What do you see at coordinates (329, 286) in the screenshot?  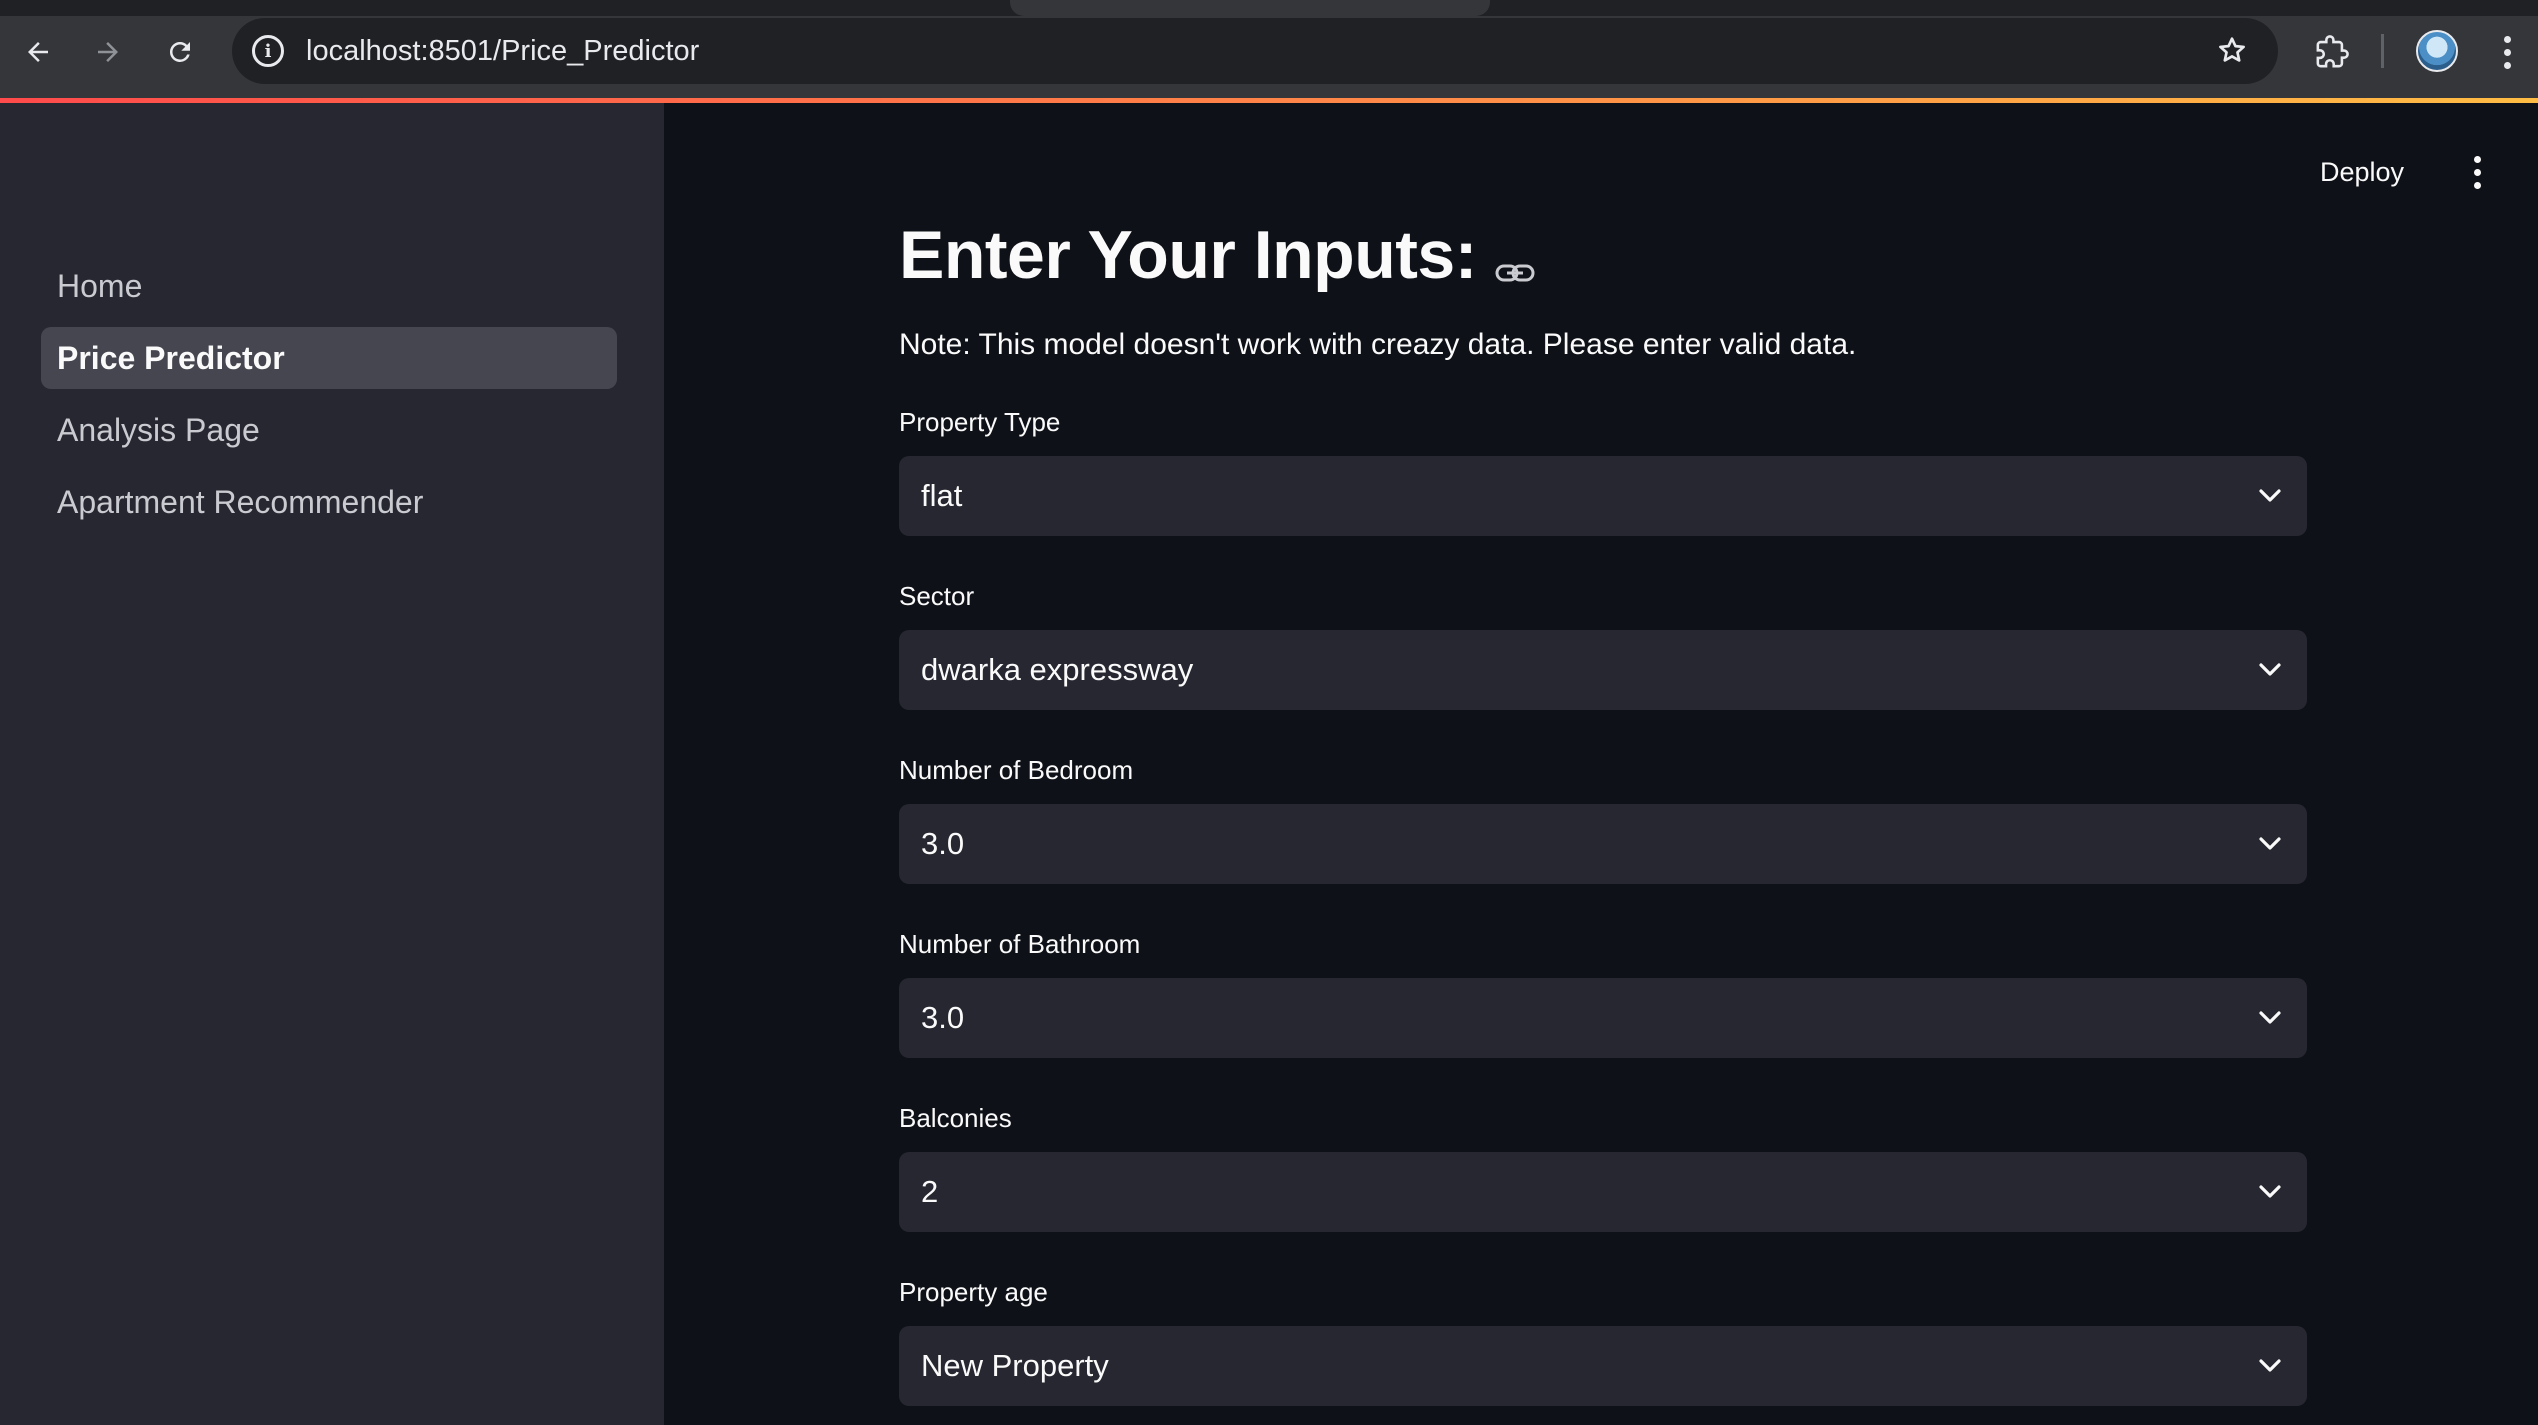 I see `sidebar-item-home: Home` at bounding box center [329, 286].